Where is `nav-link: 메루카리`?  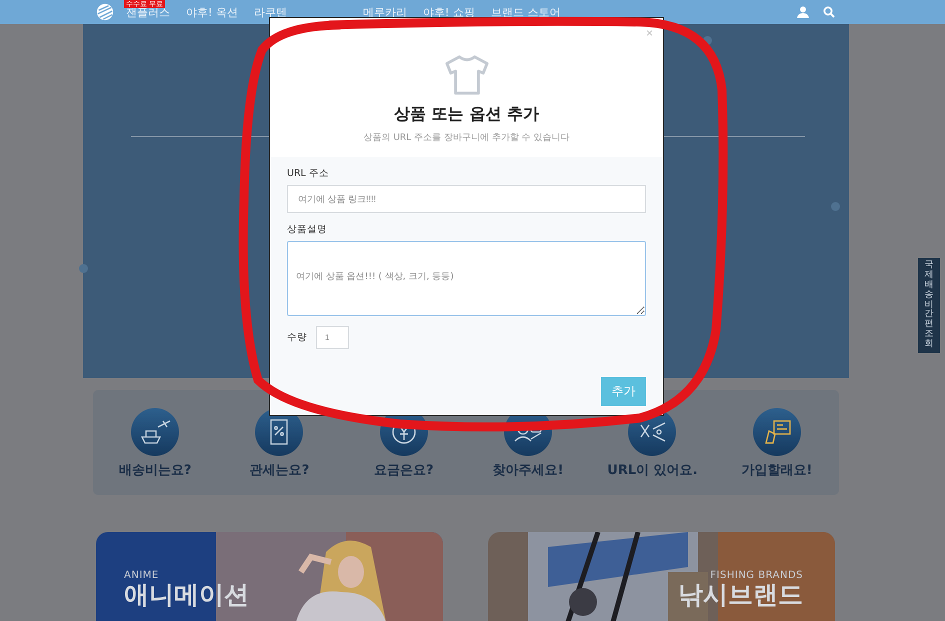
nav-link: 메루카리 is located at coordinates (384, 12).